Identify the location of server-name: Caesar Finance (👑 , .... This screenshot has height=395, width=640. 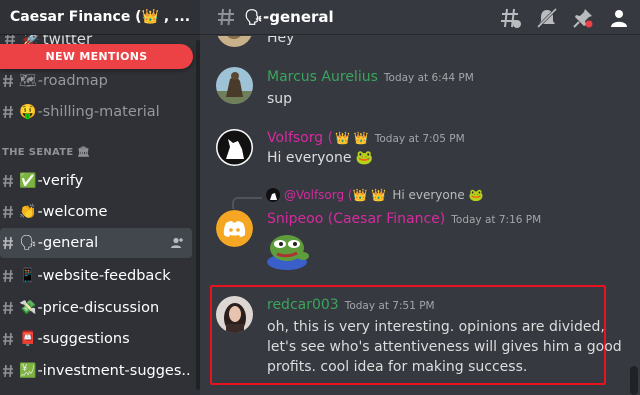
(100, 17).